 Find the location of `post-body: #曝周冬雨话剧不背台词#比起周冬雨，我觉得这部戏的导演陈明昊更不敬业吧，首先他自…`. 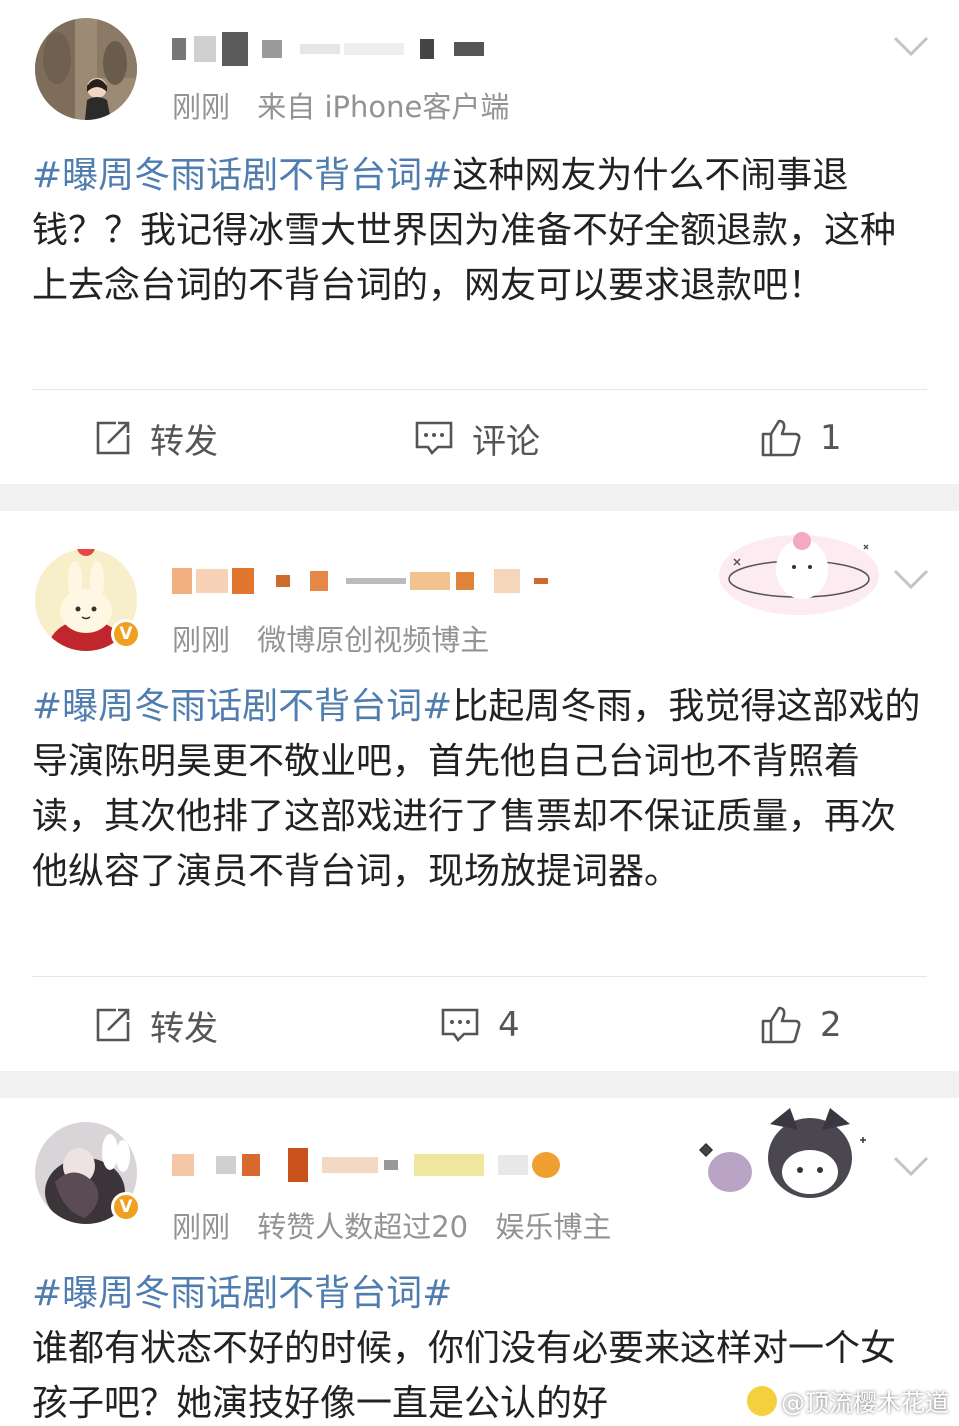

post-body: #曝周冬雨话剧不背台词#比起周冬雨，我觉得这部戏的导演陈明昊更不敬业吧，首先他自… is located at coordinates (479, 789).